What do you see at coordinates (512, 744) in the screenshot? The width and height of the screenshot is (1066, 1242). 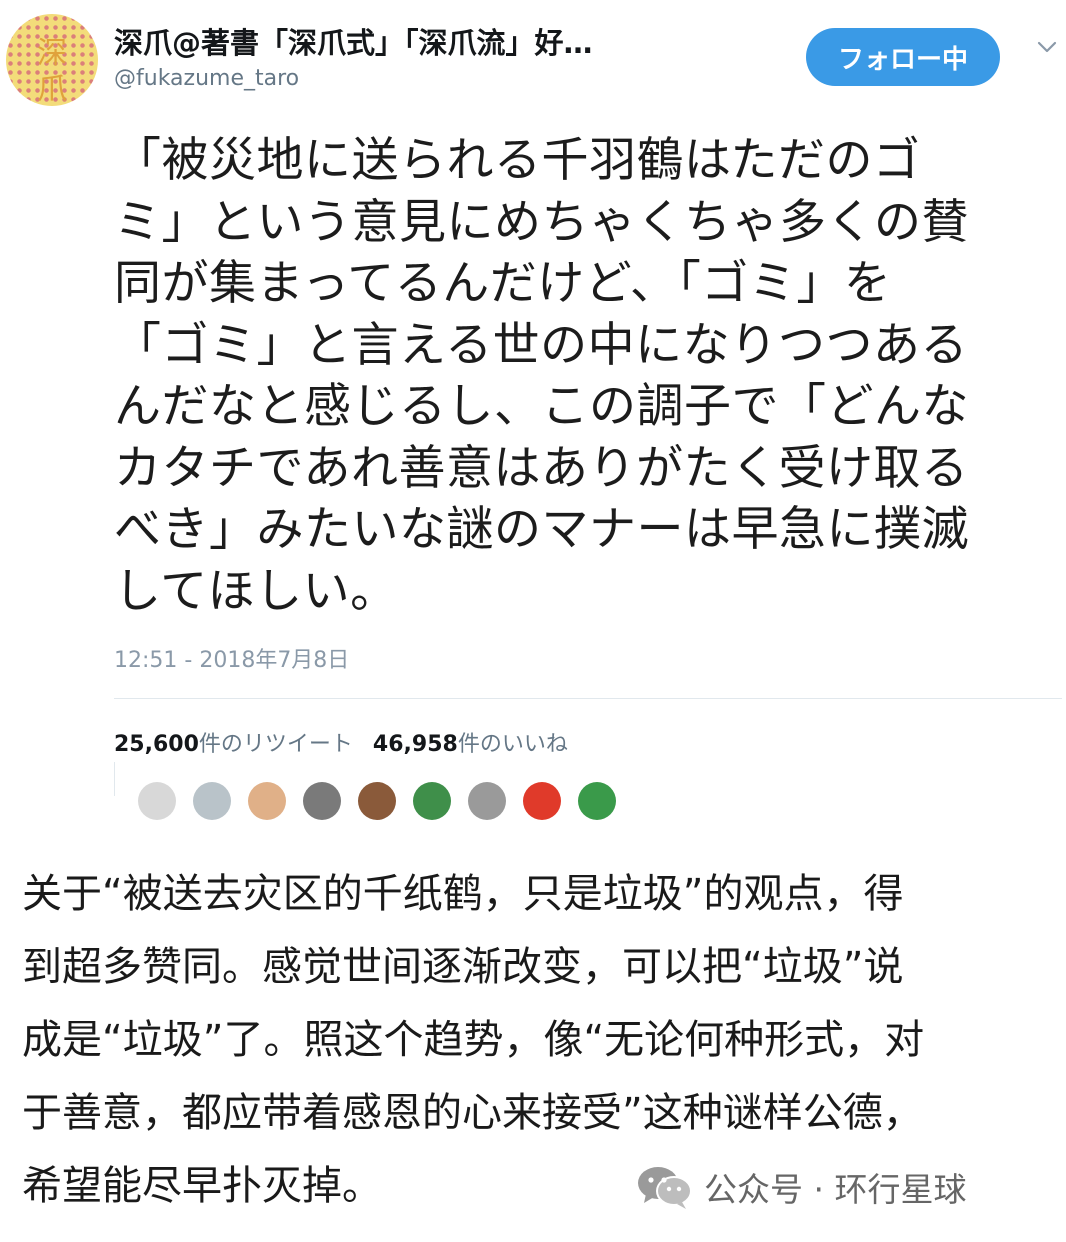 I see `like-label: 件のいいね` at bounding box center [512, 744].